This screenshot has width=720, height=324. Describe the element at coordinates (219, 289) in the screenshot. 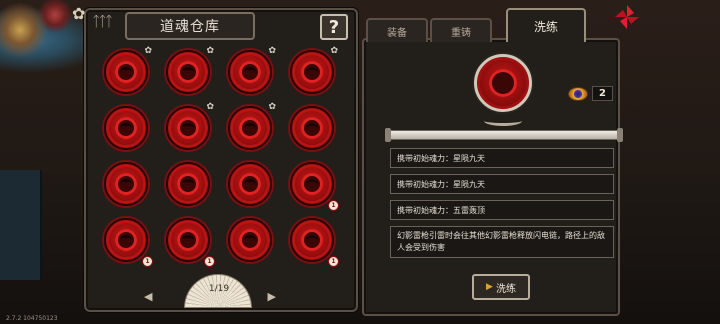

I see `page-indicator: 1/19` at that location.